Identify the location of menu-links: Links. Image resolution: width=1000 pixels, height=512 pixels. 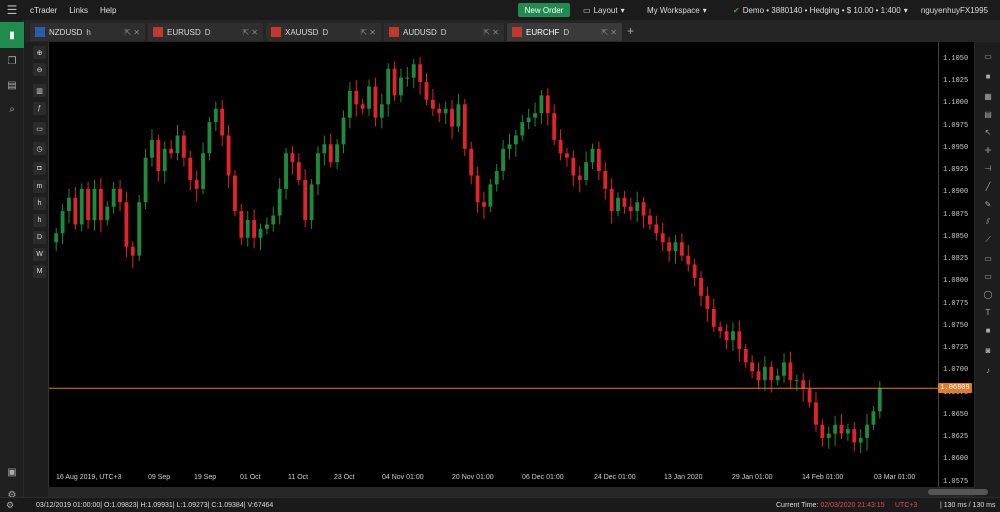
(78, 10).